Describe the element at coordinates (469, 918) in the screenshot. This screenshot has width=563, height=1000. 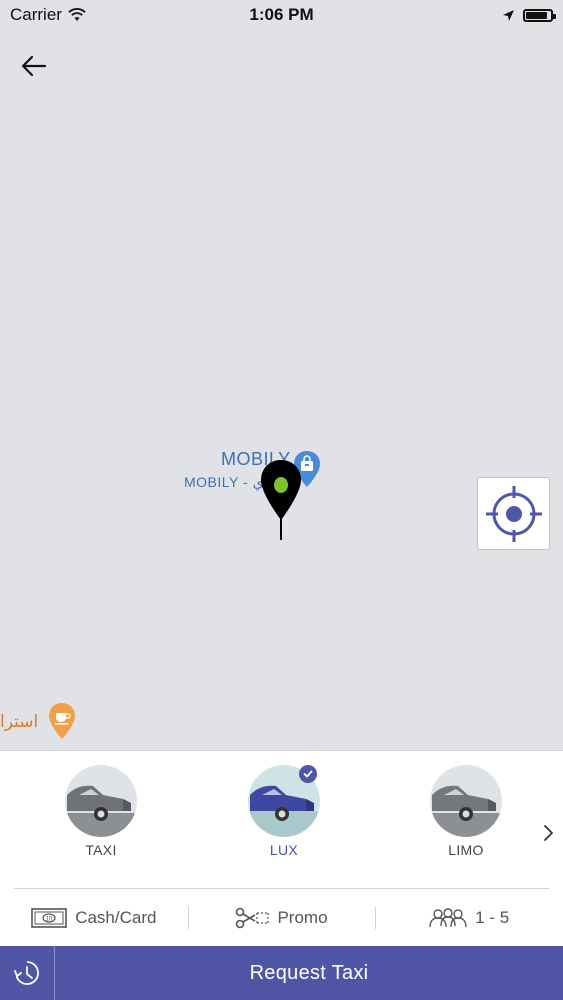
I see `passengers-button: 1 - 5` at that location.